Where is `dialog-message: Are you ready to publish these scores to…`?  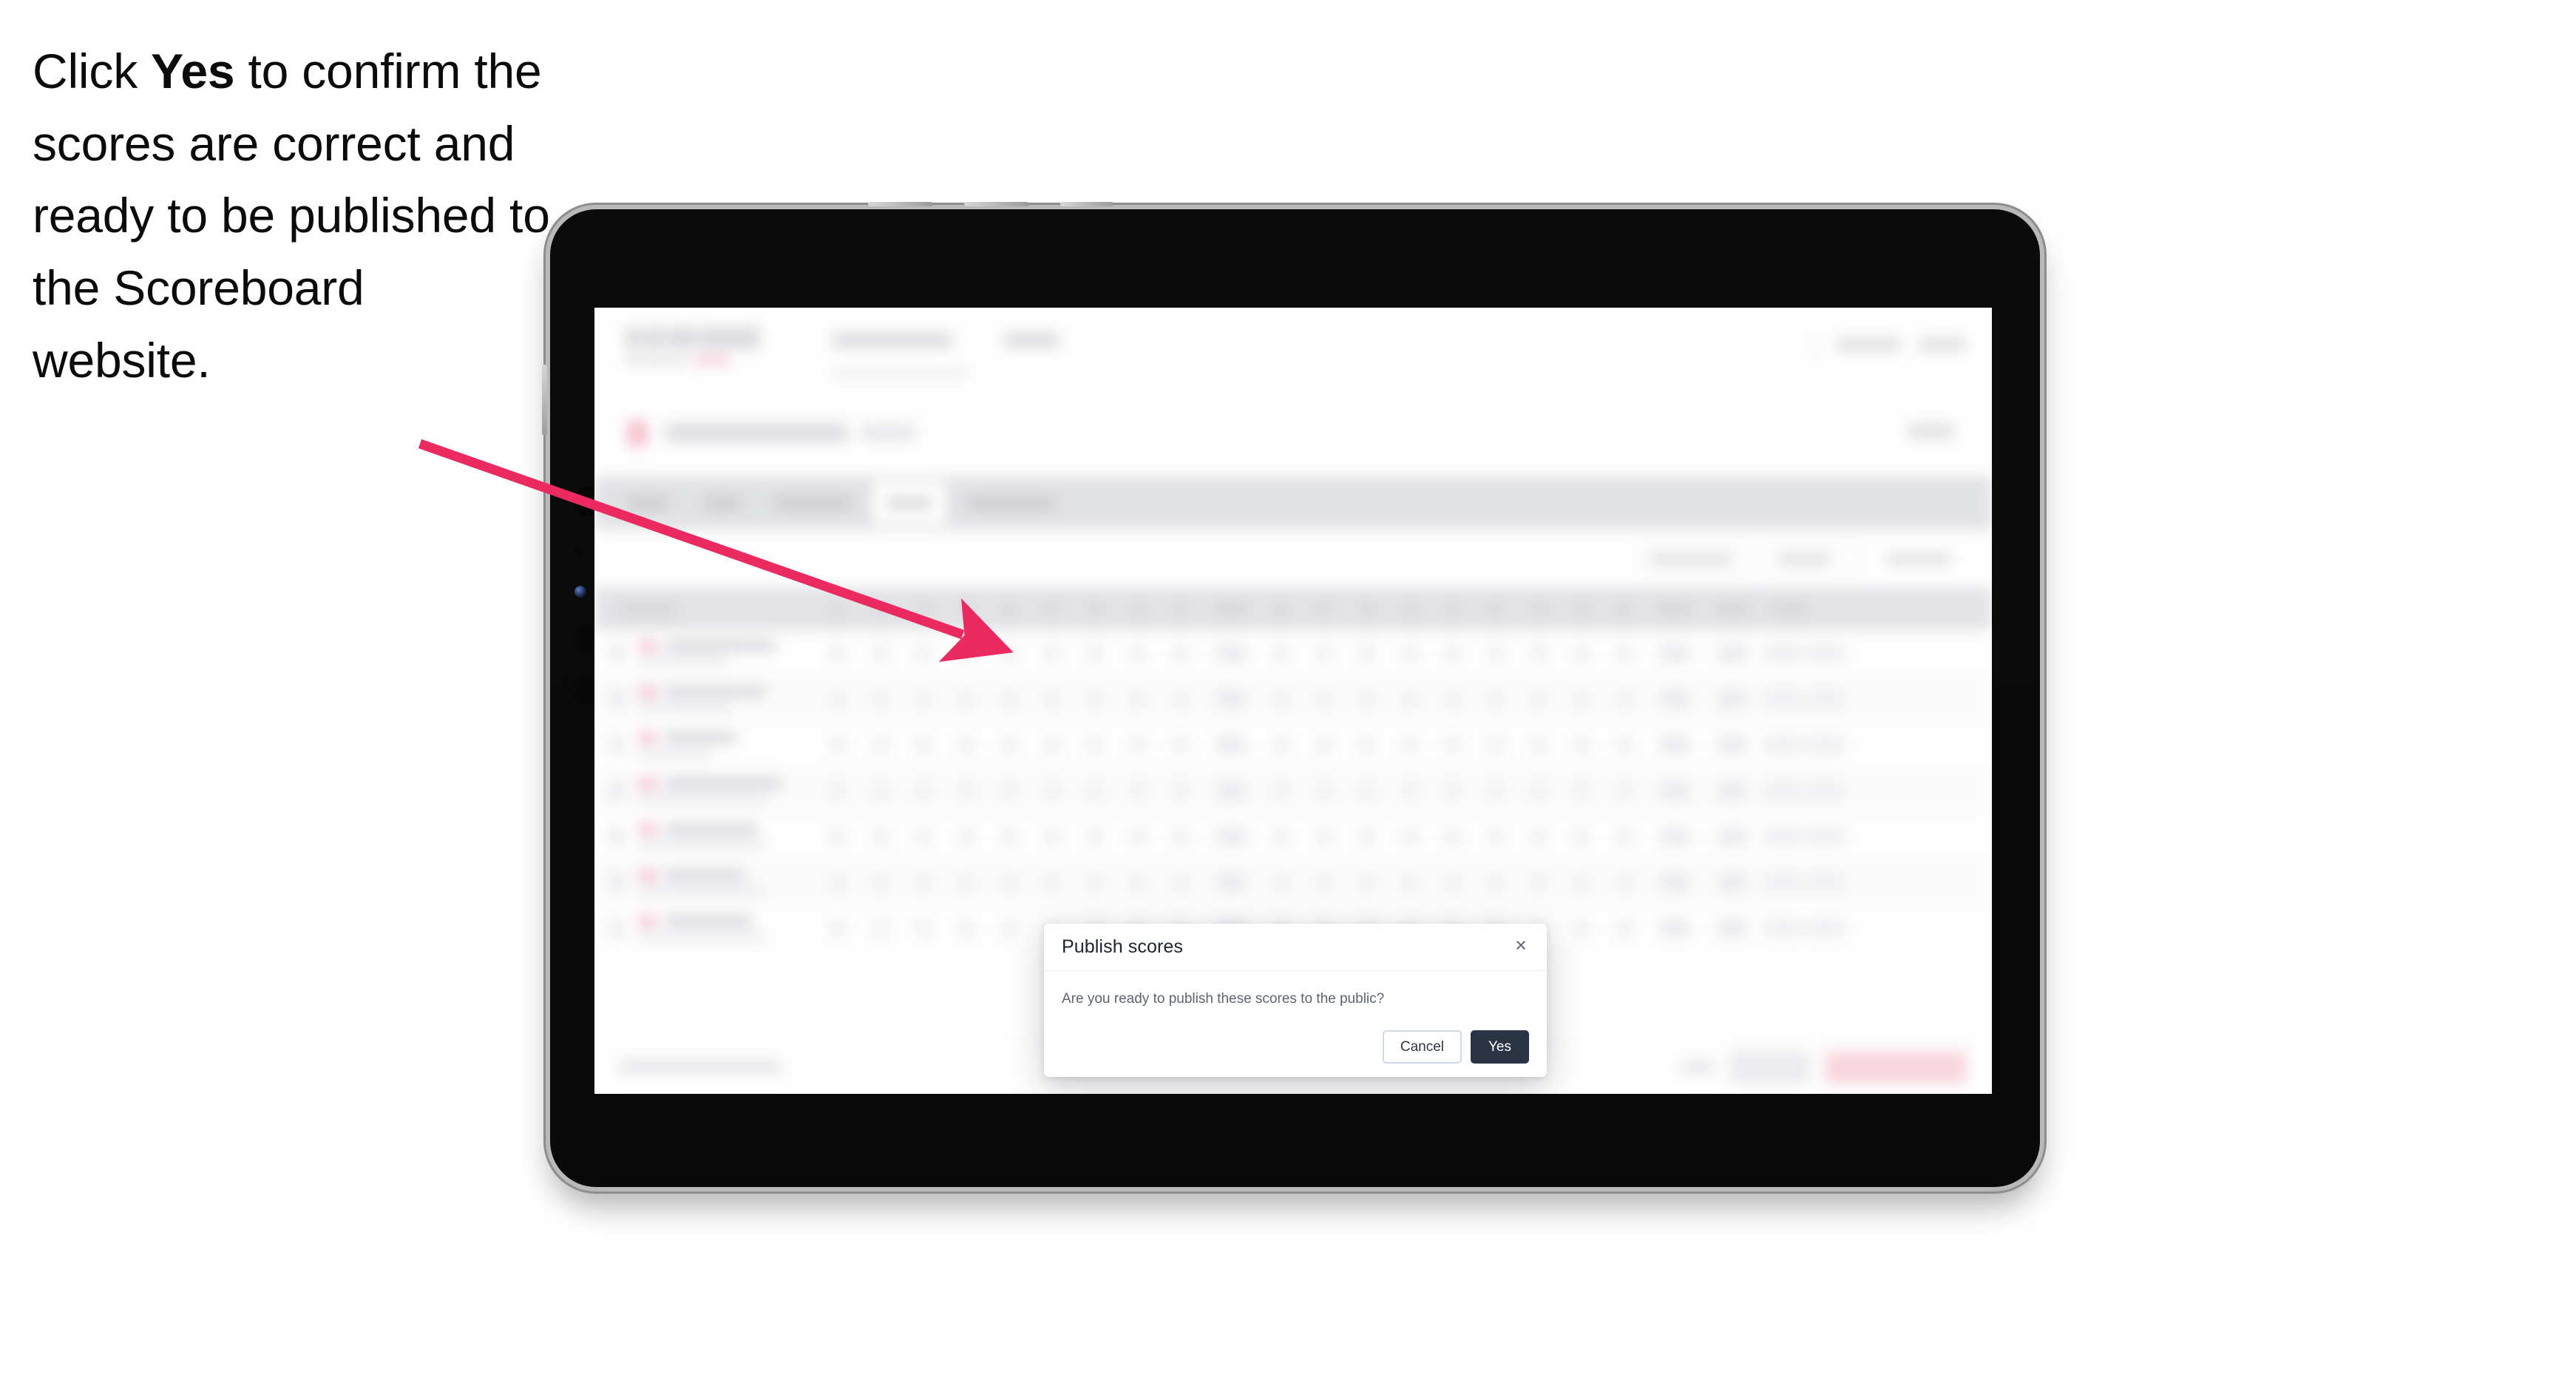 dialog-message: Are you ready to publish these scores to… is located at coordinates (1223, 999).